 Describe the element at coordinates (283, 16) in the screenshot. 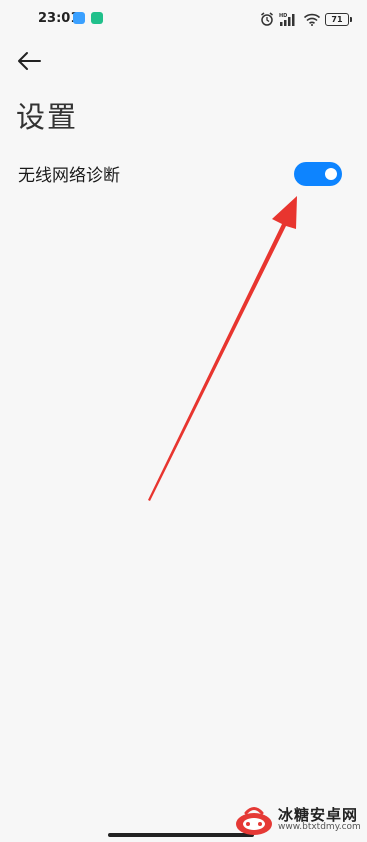

I see `svg-text: HD` at that location.